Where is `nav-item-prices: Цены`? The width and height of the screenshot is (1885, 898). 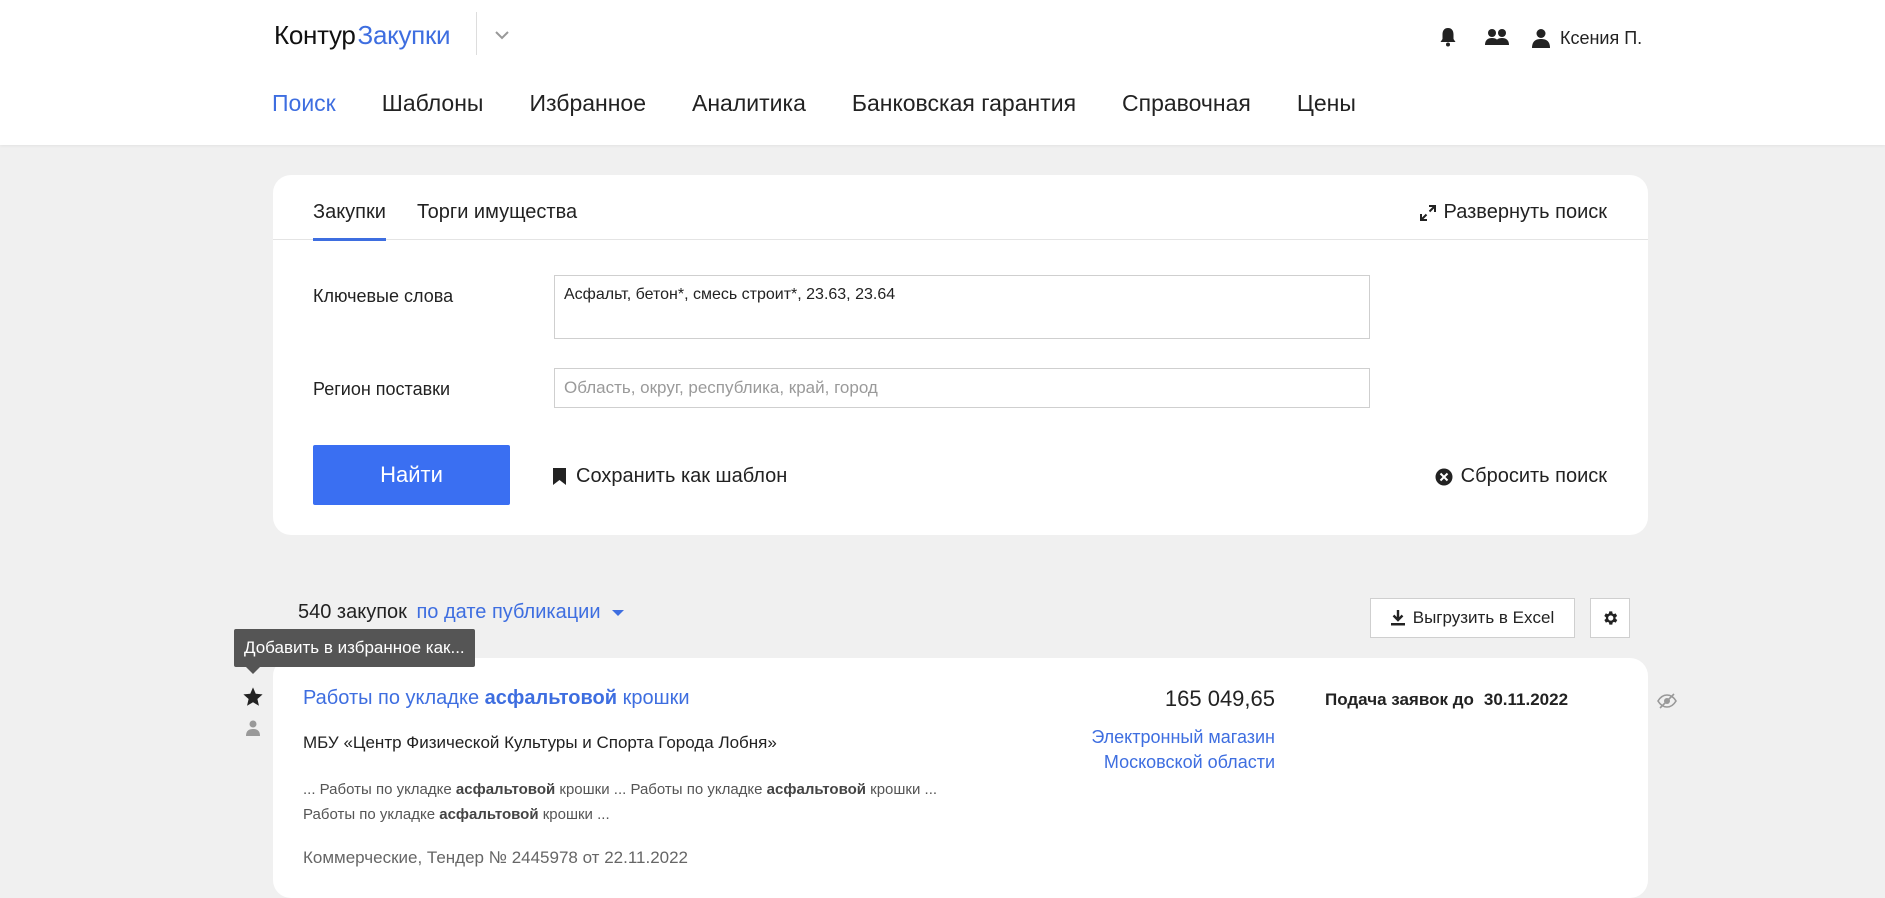 nav-item-prices: Цены is located at coordinates (1326, 103).